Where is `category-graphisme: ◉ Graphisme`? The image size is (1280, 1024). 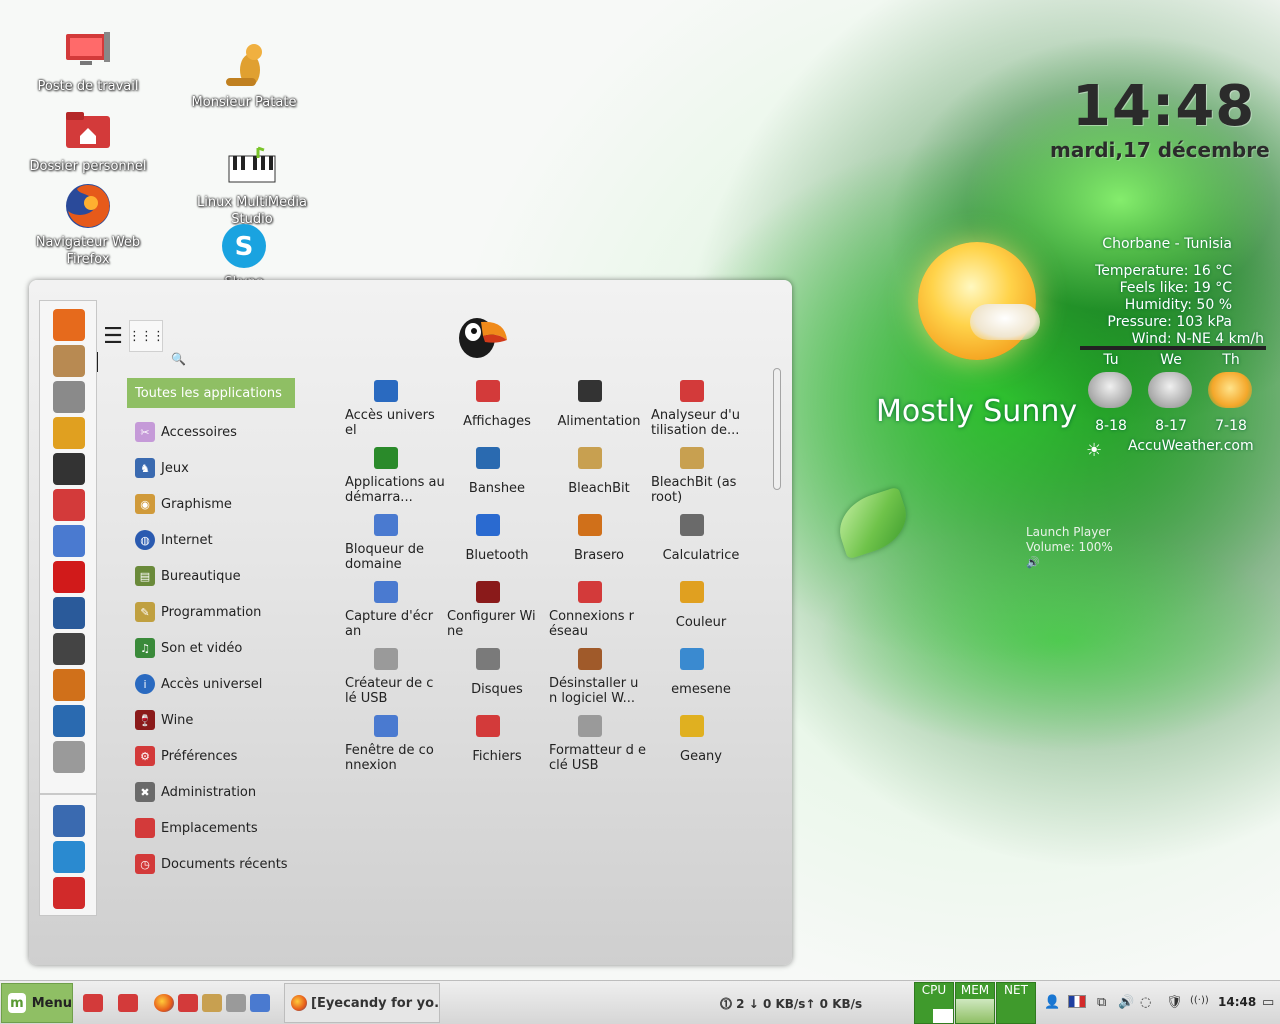 category-graphisme: ◉ Graphisme is located at coordinates (211, 504).